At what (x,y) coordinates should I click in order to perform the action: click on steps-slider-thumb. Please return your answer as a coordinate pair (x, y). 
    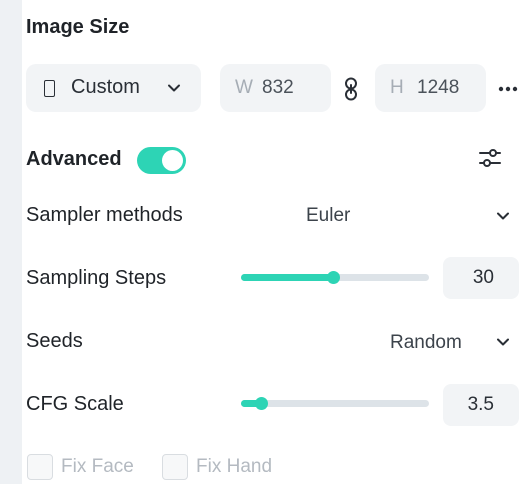
    Looking at the image, I should click on (333, 277).